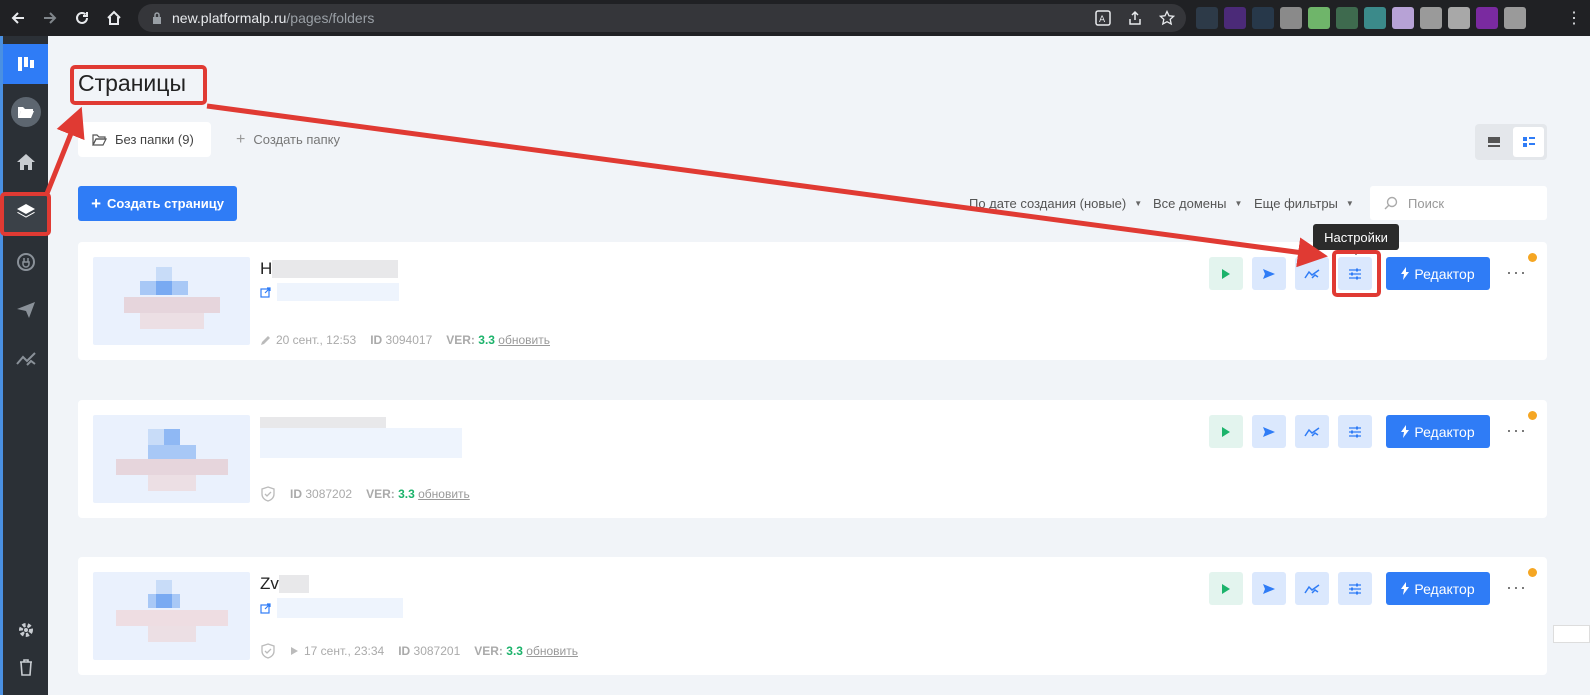  Describe the element at coordinates (316, 340) in the screenshot. I see `edited-date: 20 сент., 12:53` at that location.